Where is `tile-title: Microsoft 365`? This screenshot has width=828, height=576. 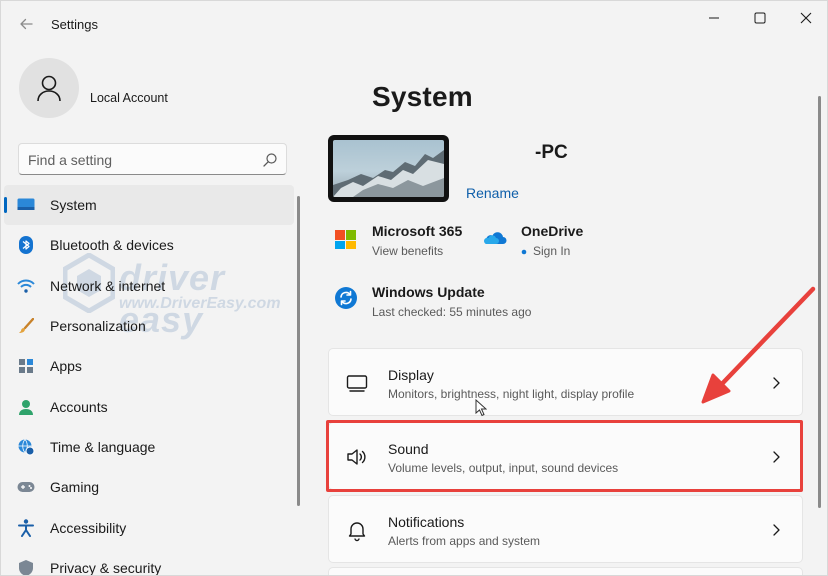
tile-title: Microsoft 365 is located at coordinates (417, 231).